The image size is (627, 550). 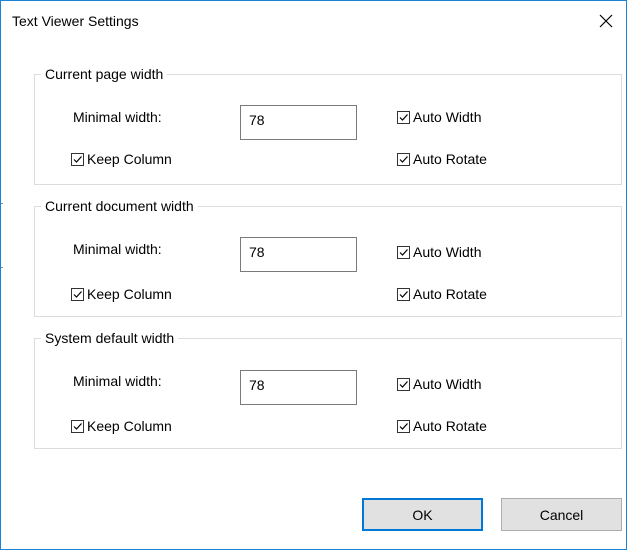 I want to click on ok-button: OK, so click(x=422, y=514).